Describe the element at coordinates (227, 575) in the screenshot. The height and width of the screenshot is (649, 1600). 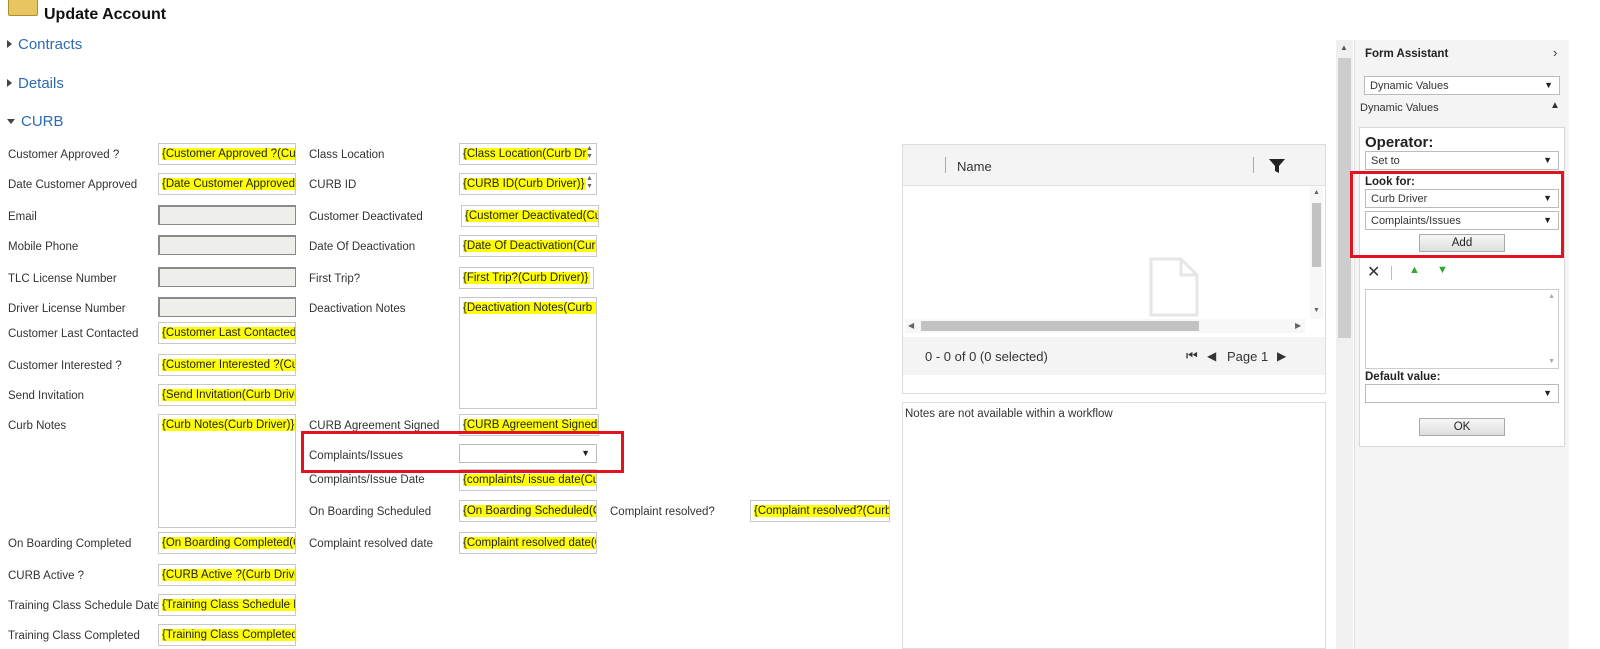
I see `field-input: {CURB Active ?(Curb Driver)` at that location.